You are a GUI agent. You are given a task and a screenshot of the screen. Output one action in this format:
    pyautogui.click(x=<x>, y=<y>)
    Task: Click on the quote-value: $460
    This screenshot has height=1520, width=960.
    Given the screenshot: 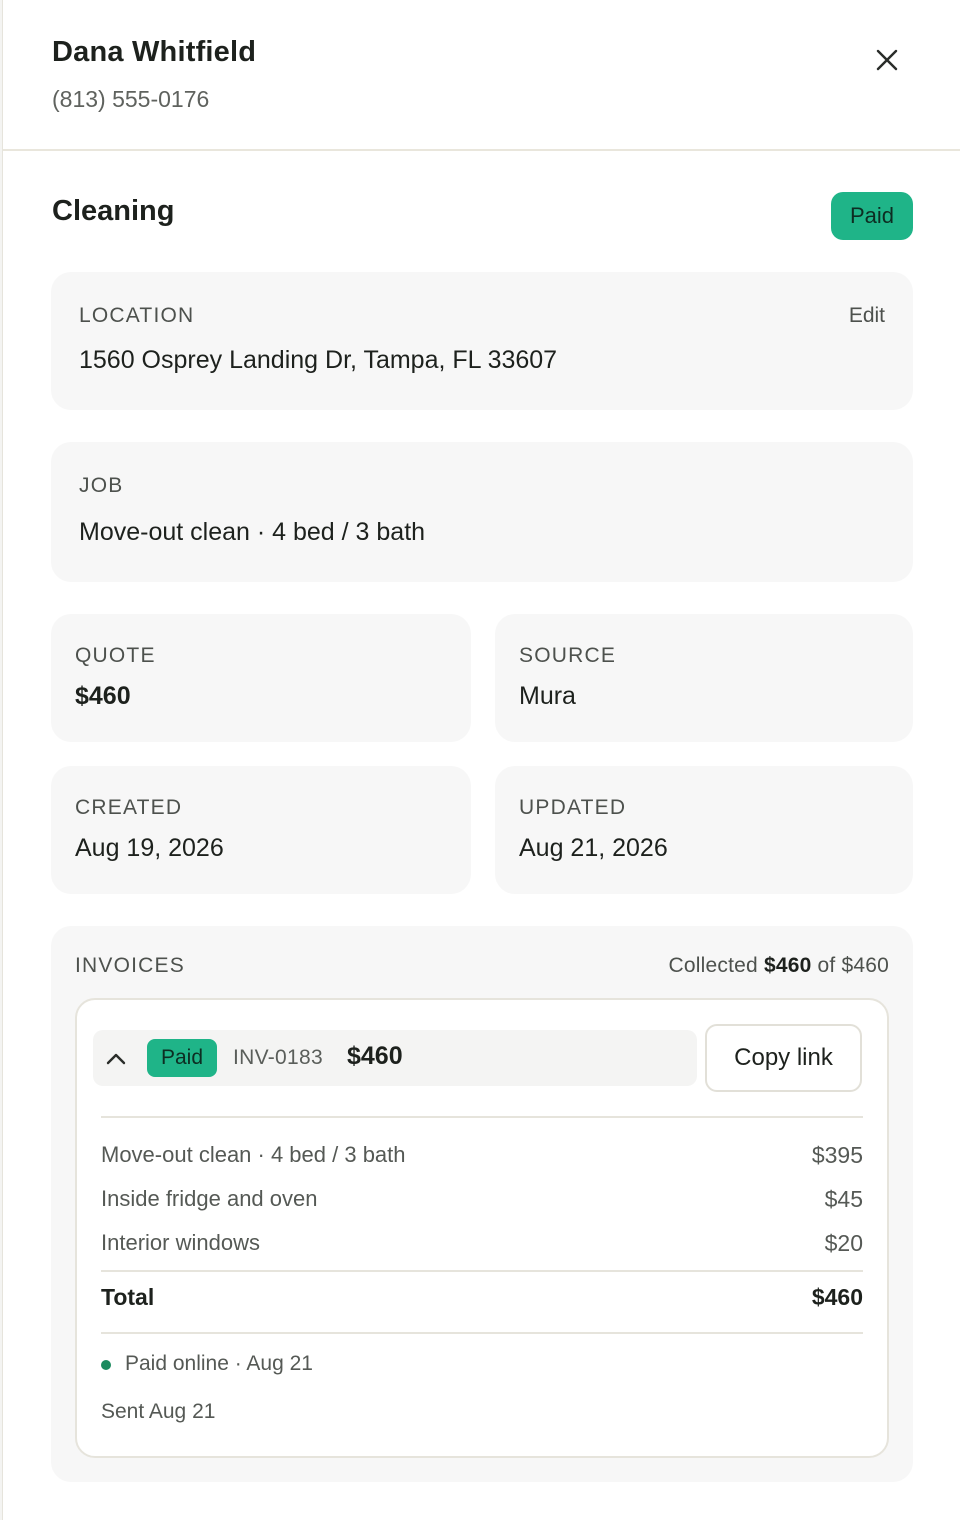 What is the action you would take?
    pyautogui.click(x=103, y=696)
    